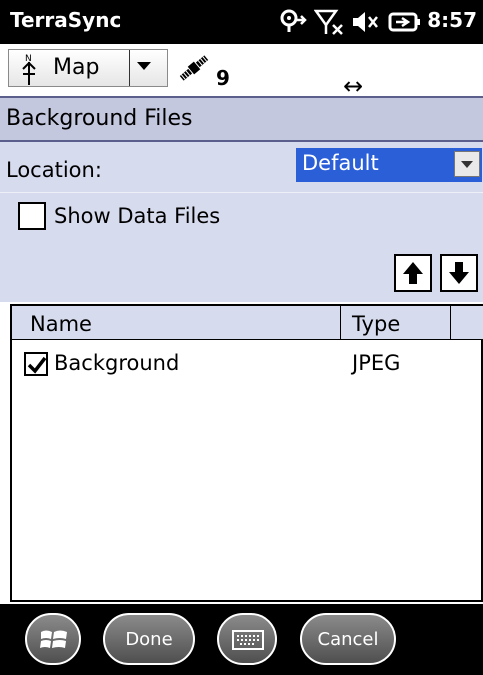 This screenshot has width=483, height=675. Describe the element at coordinates (29, 69) in the screenshot. I see `north-arrow-icon: N` at that location.